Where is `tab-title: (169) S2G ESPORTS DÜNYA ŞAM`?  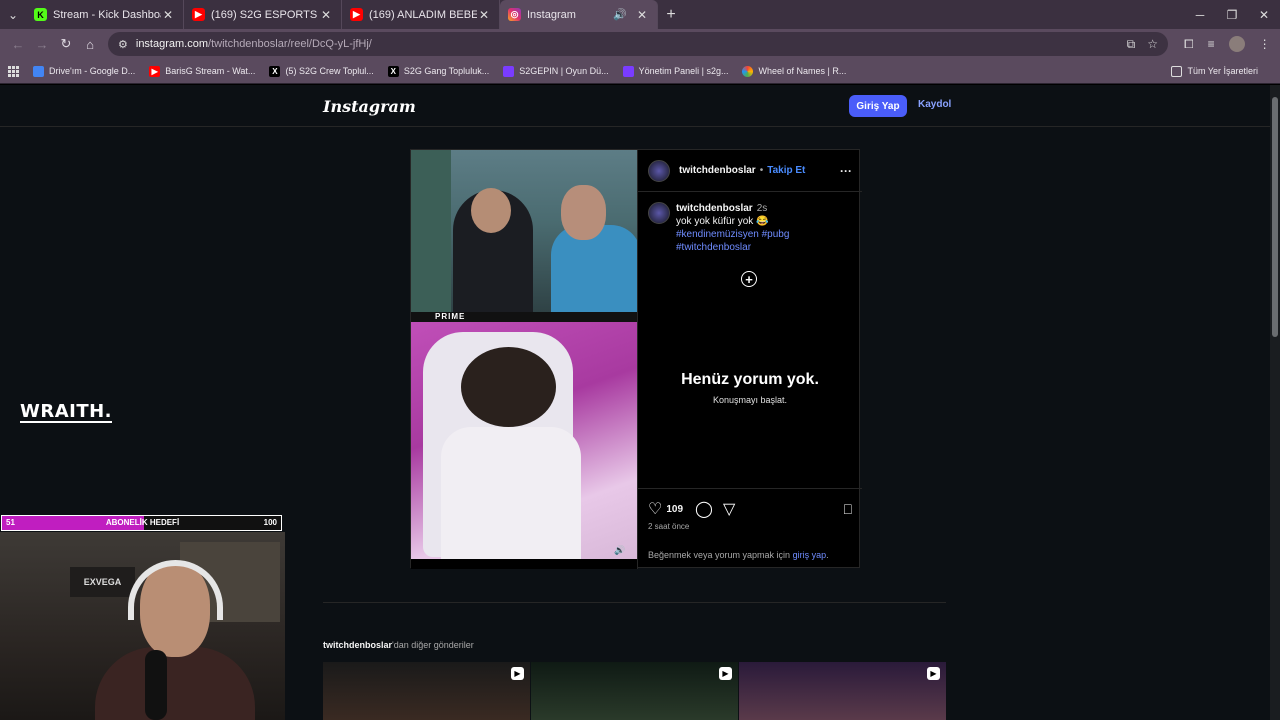
tab-title: (169) S2G ESPORTS DÜNYA ŞAM is located at coordinates (265, 14).